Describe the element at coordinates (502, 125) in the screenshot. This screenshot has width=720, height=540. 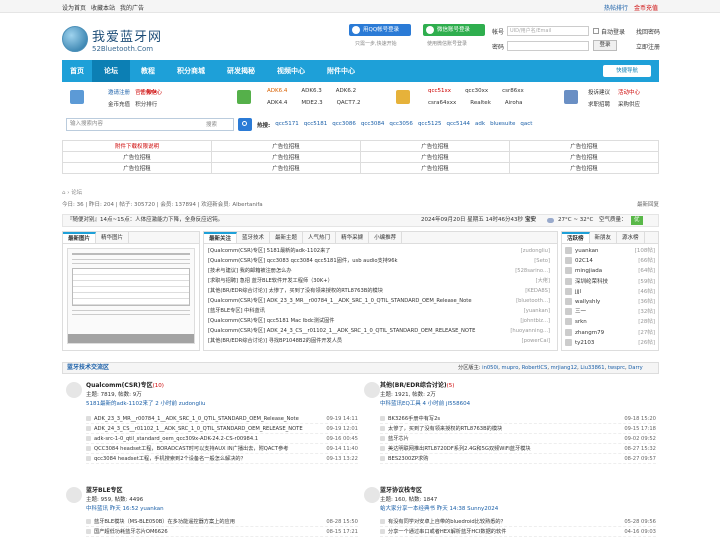
I see `hot-item: bluesuite` at that location.